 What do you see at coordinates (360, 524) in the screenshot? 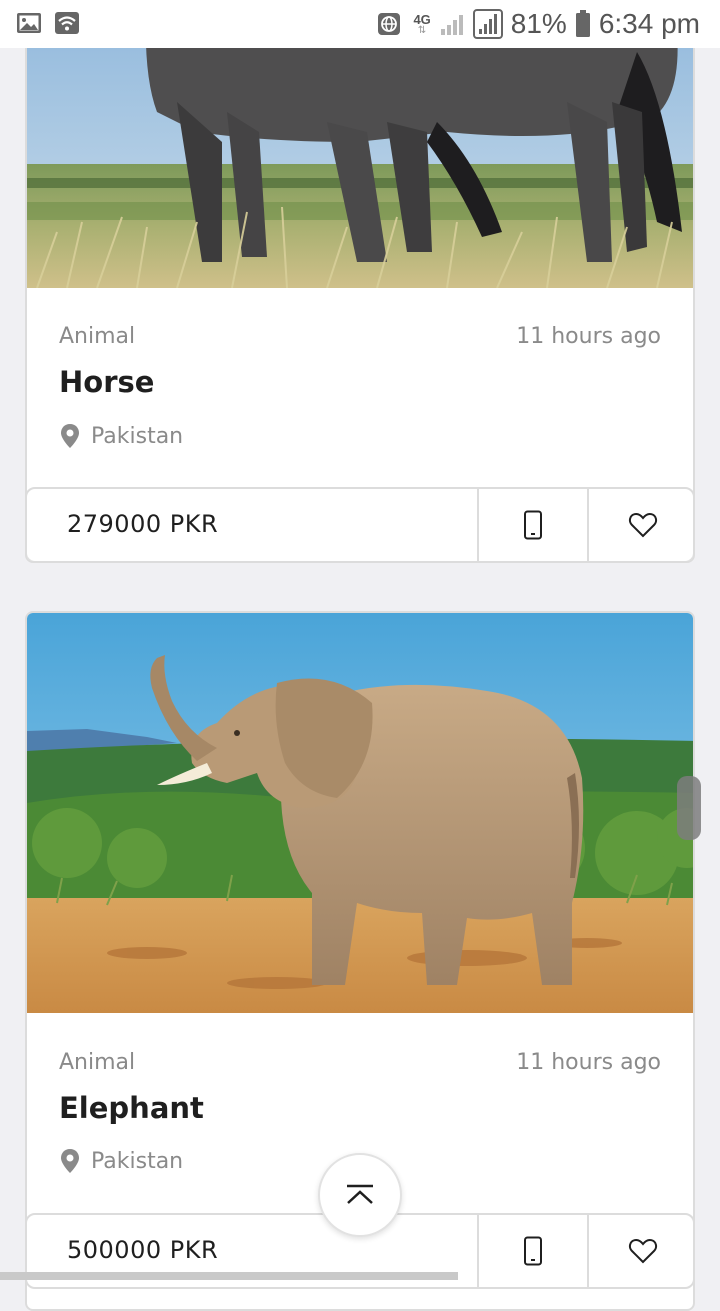
I see `listing-actions: 279000 PKR` at bounding box center [360, 524].